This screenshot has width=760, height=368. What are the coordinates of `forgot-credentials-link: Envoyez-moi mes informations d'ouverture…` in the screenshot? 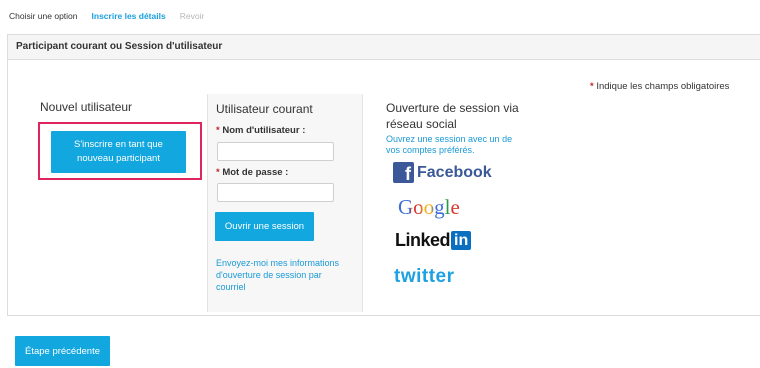 It's located at (283, 275).